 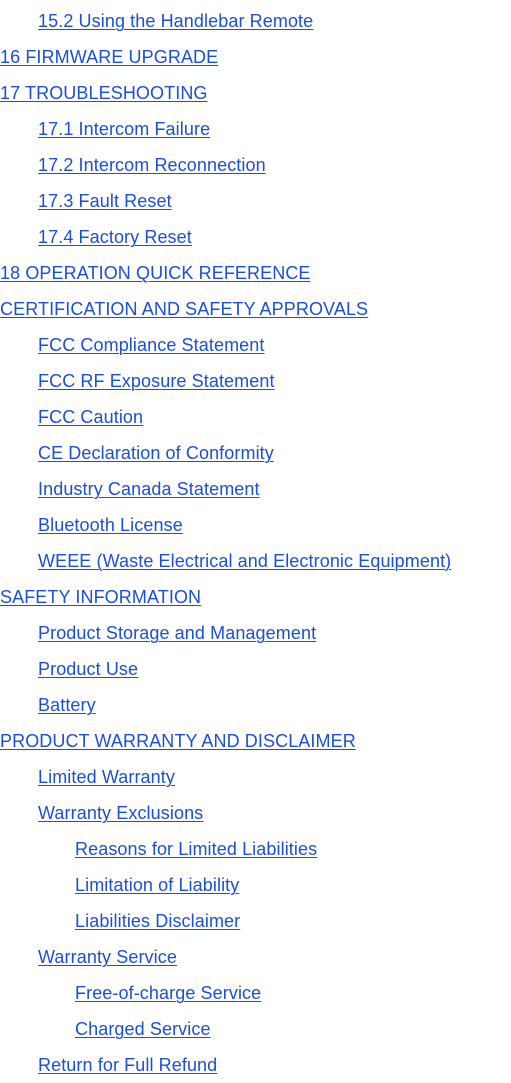 What do you see at coordinates (255, 921) in the screenshot?
I see `toc-entry: Liabilities Disclaimer` at bounding box center [255, 921].